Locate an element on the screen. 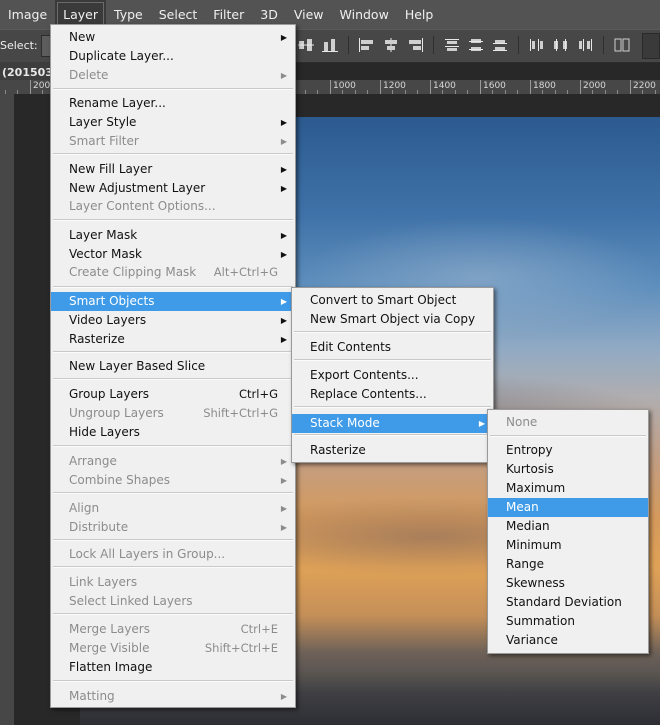 This screenshot has width=660, height=725. menu-item-label: Vector Mask is located at coordinates (105, 254).